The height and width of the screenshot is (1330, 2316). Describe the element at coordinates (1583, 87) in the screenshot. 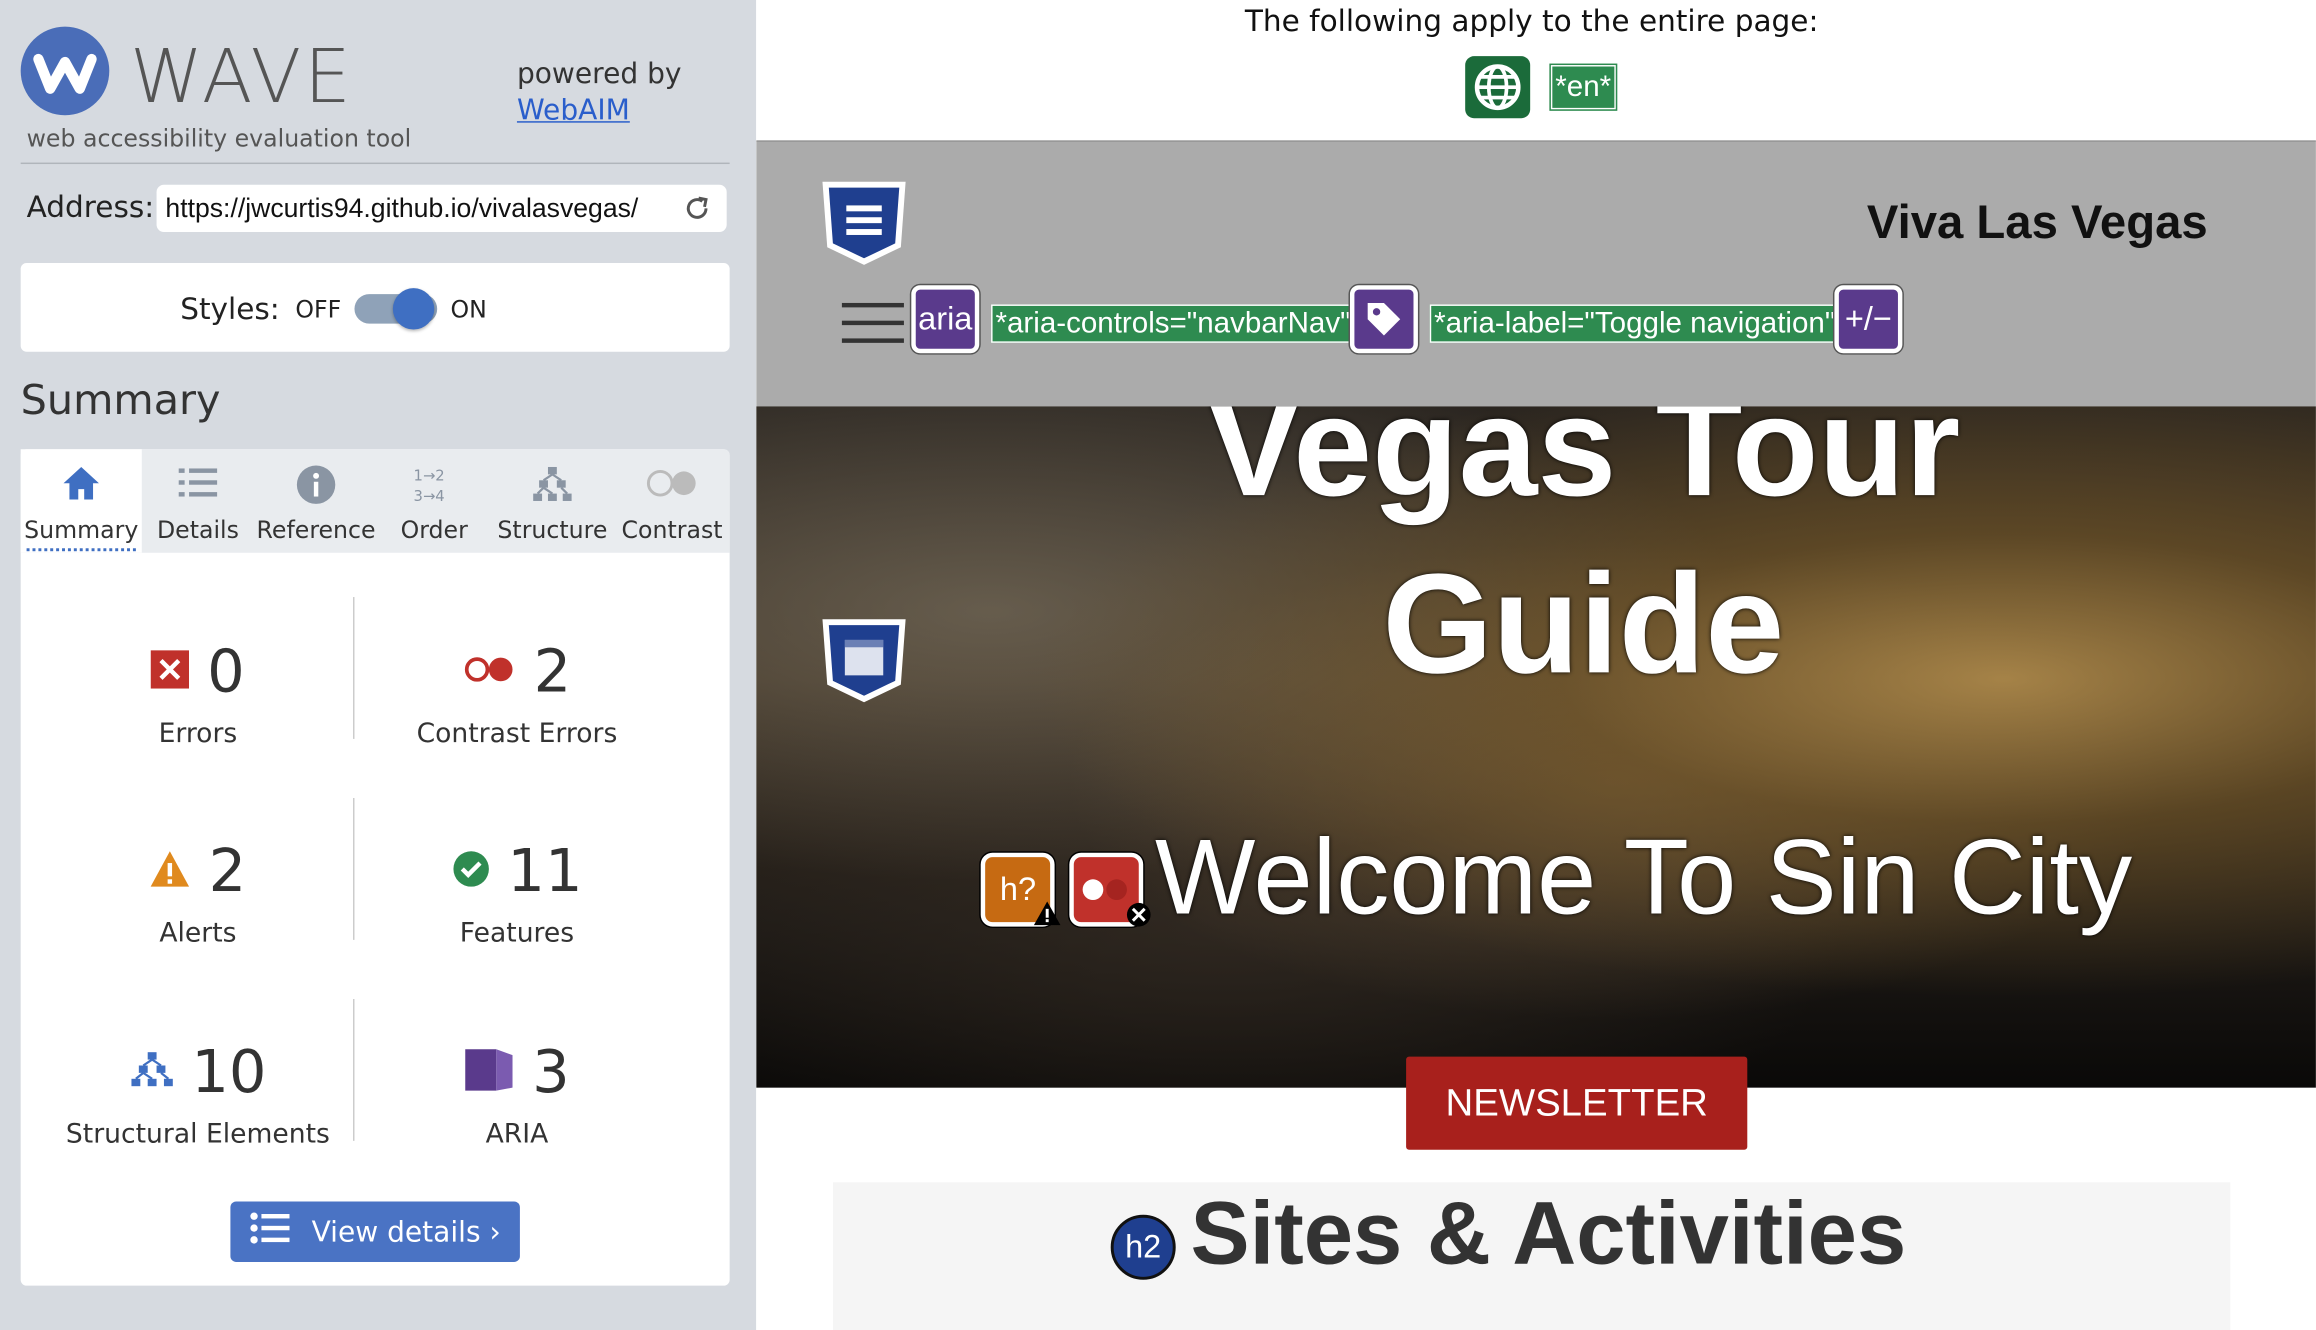

I see `language-badge: *en*` at that location.